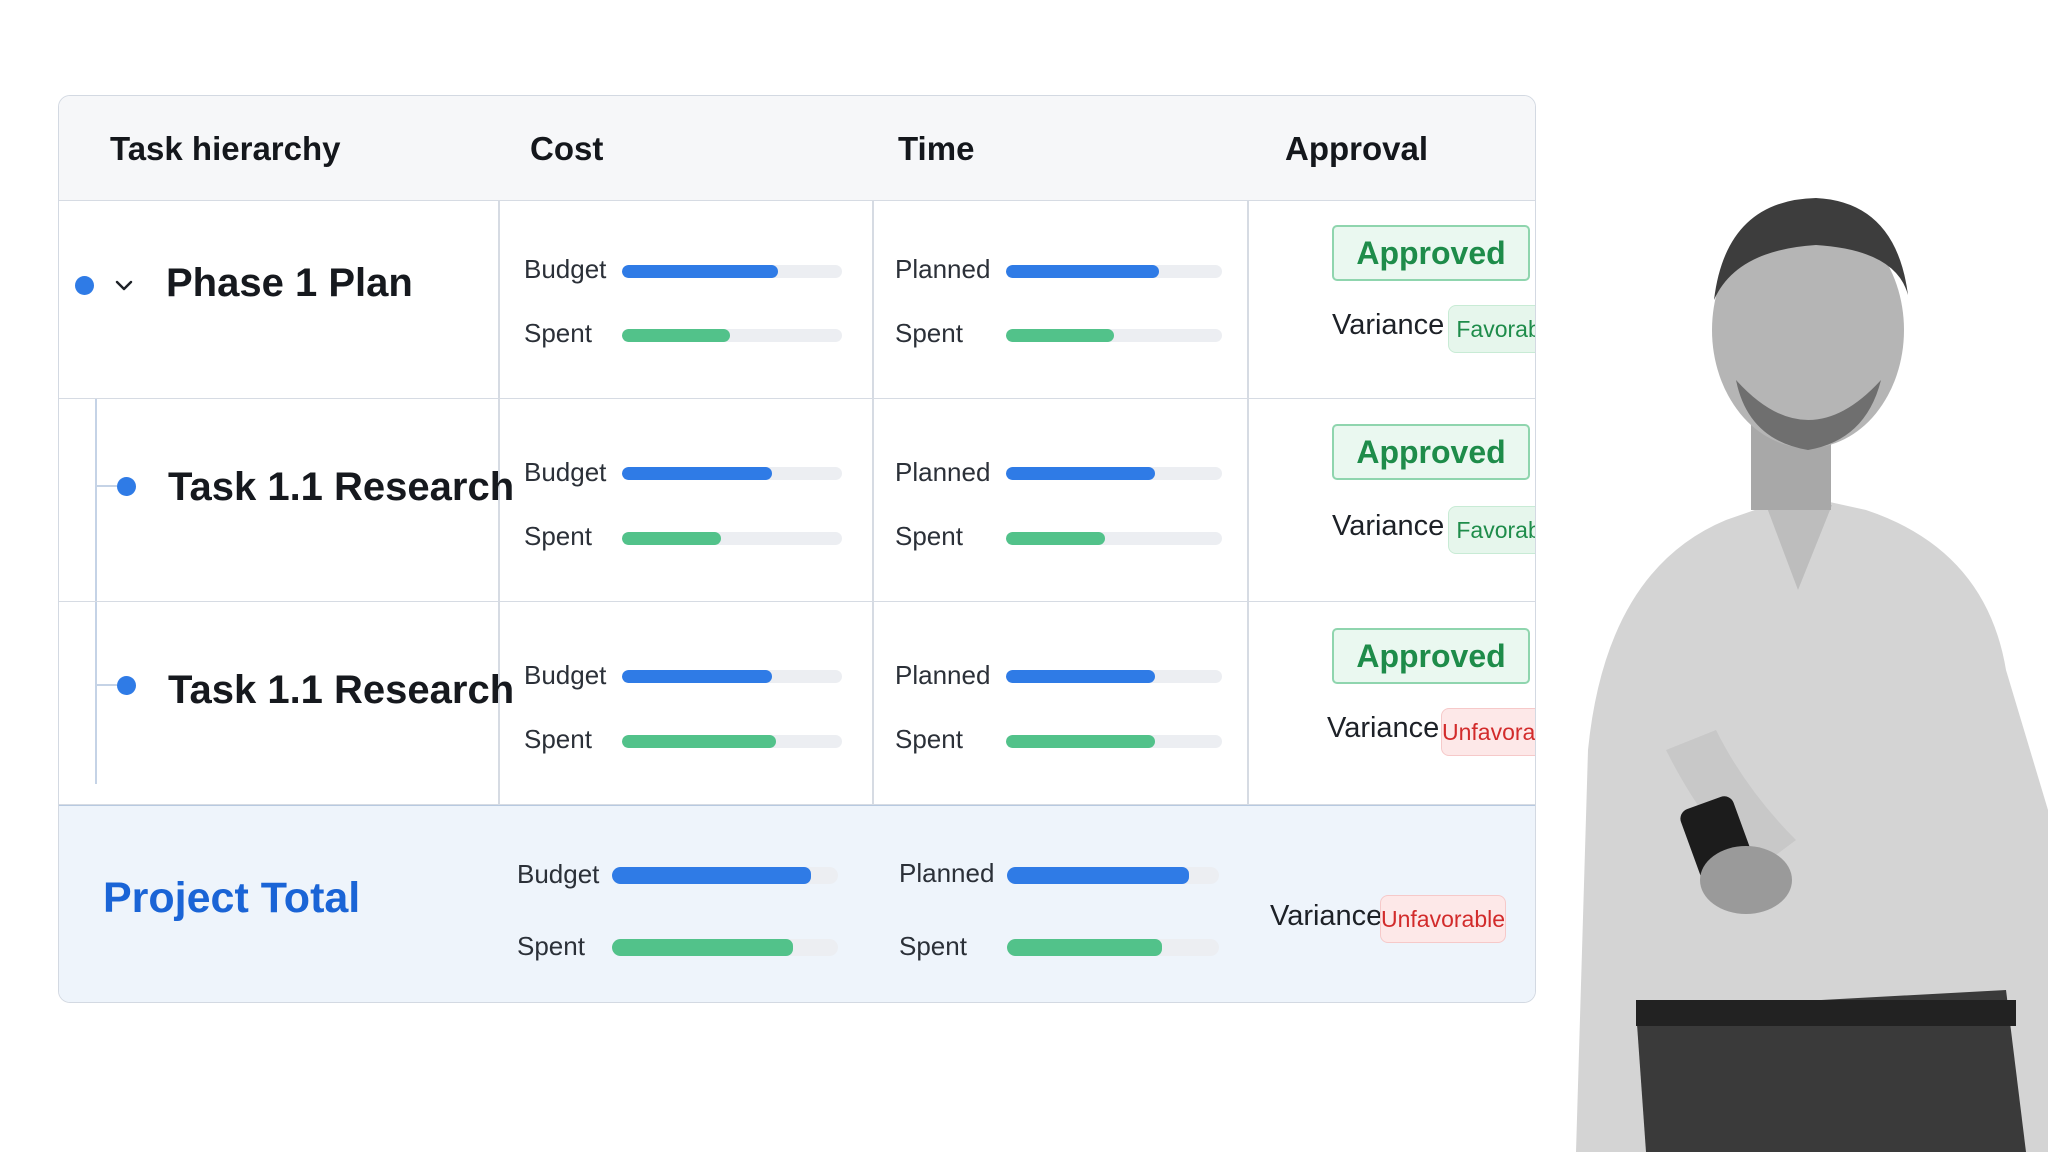 Image resolution: width=2048 pixels, height=1152 pixels. Describe the element at coordinates (289, 283) in the screenshot. I see `task-name: Phase 1 Plan` at that location.